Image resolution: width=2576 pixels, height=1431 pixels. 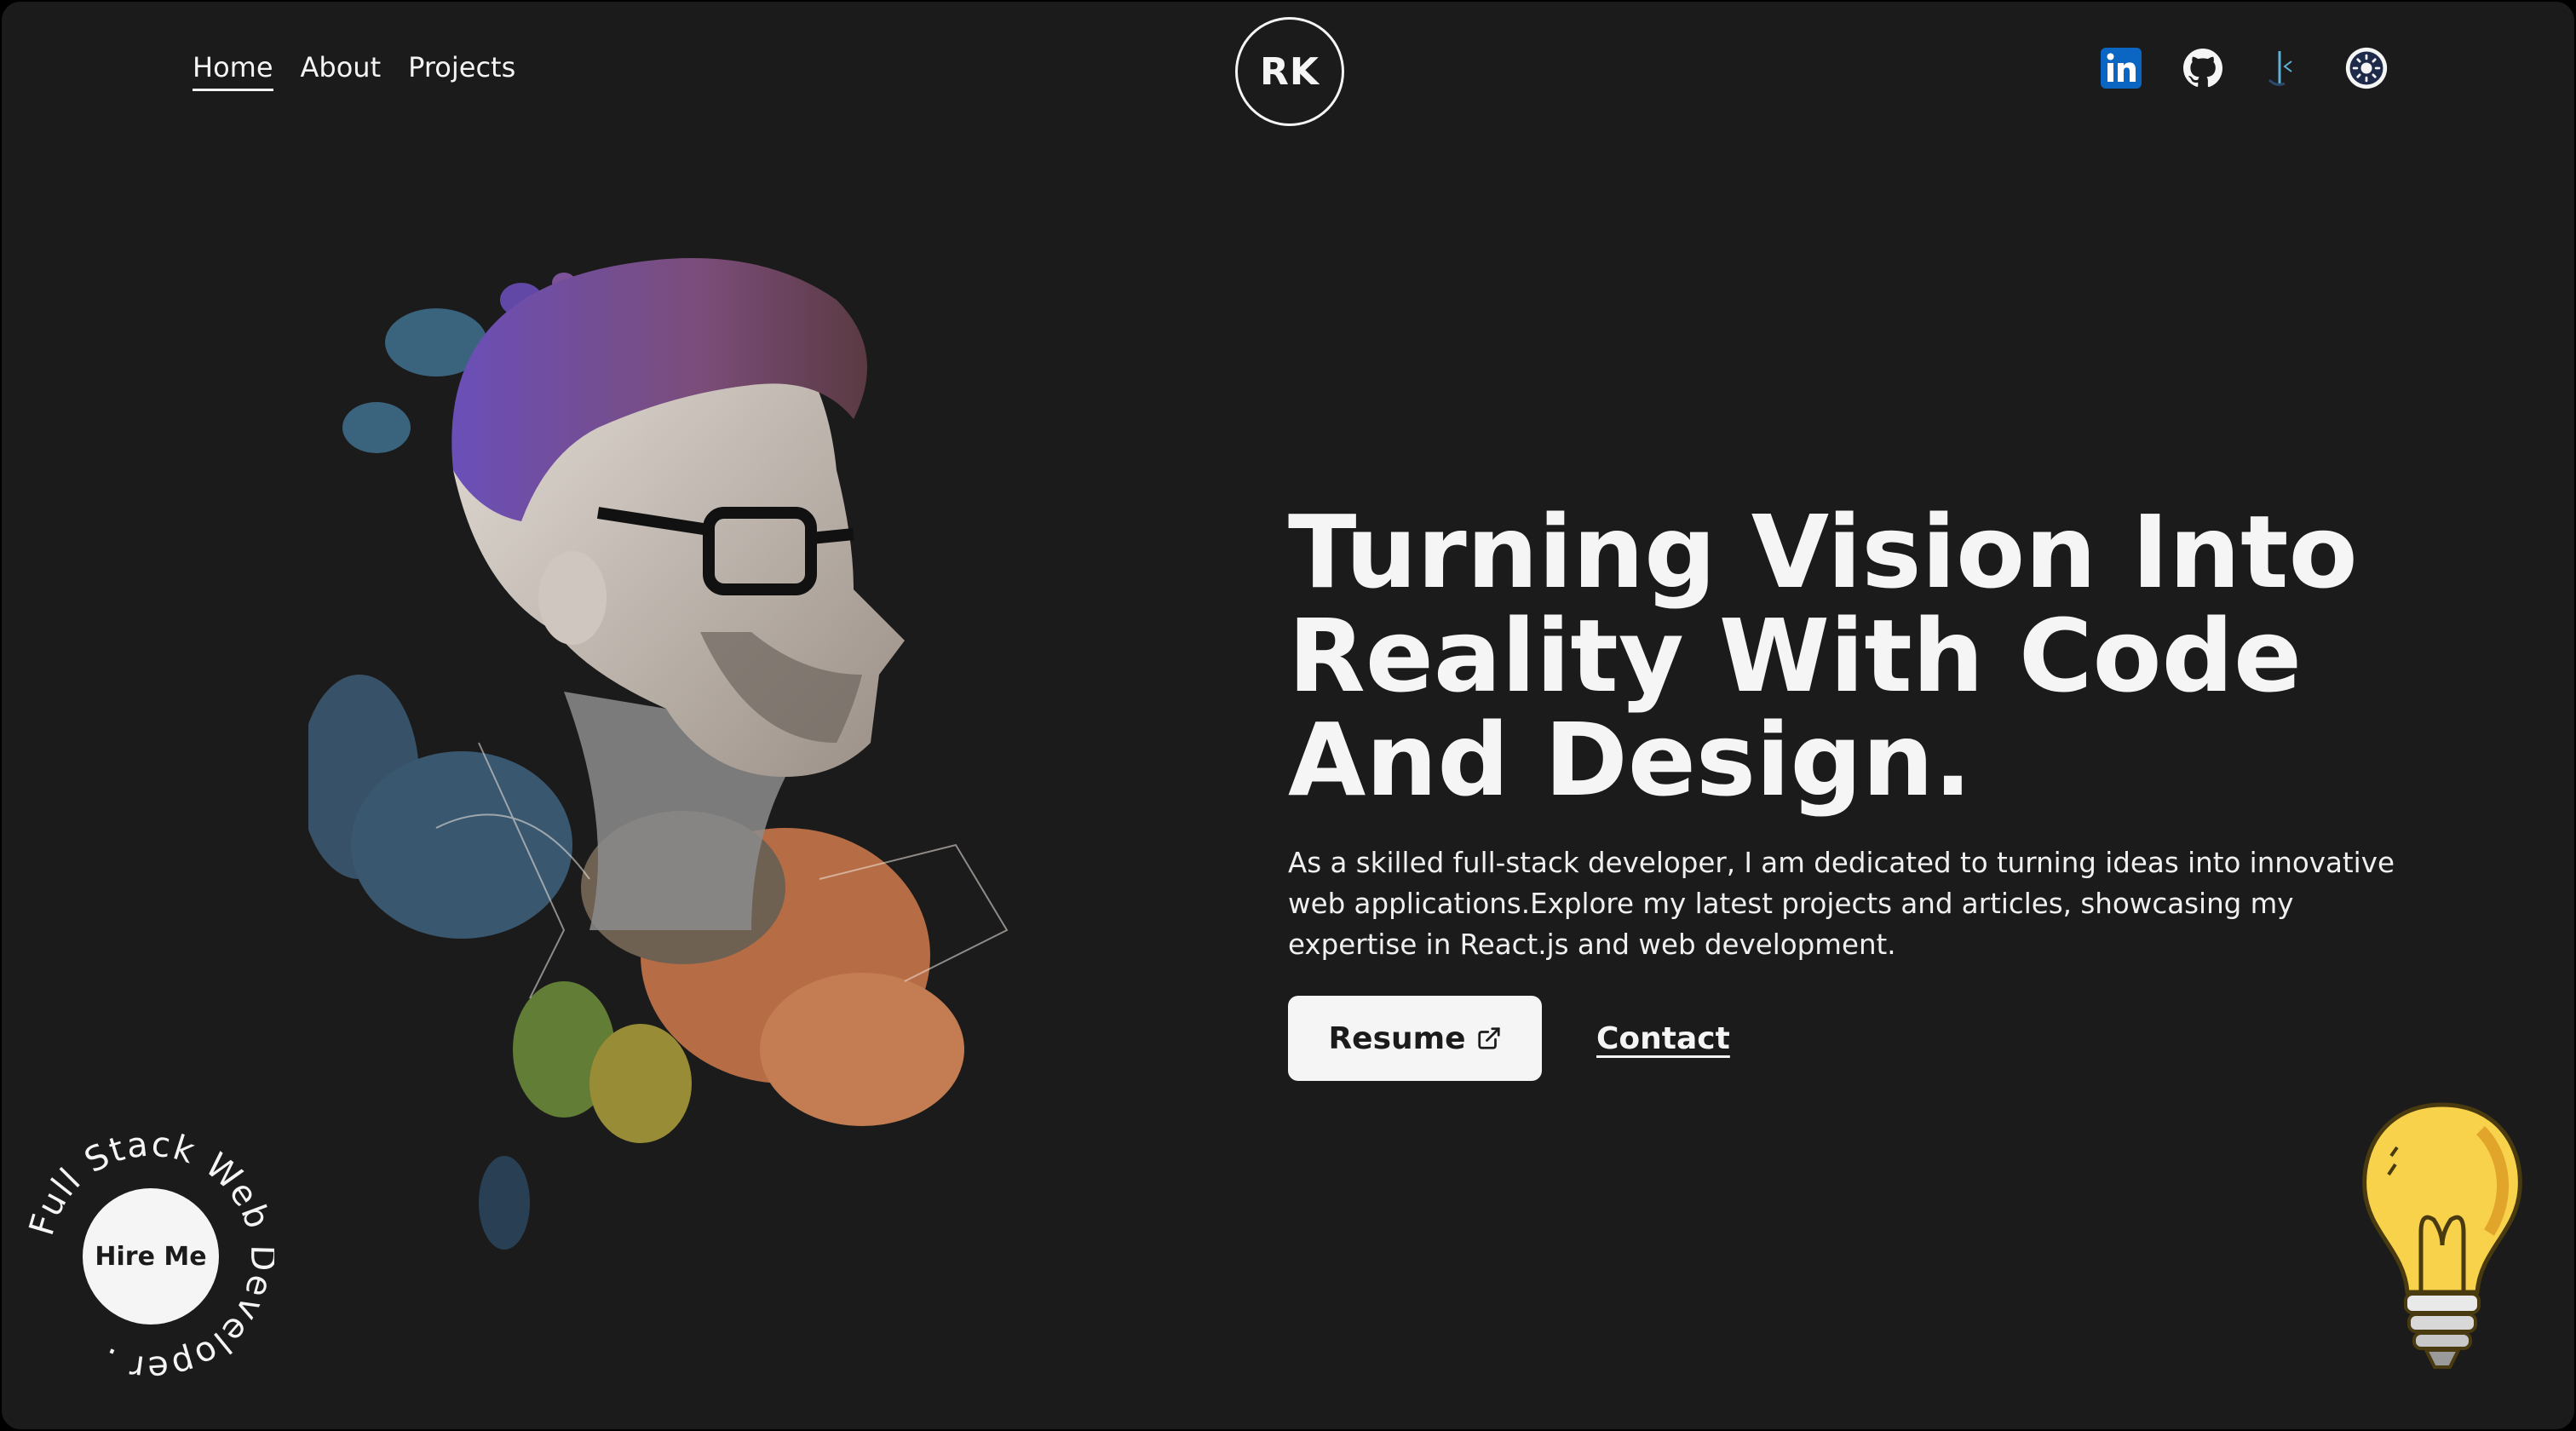 I want to click on nav-about-link: About, so click(x=342, y=71).